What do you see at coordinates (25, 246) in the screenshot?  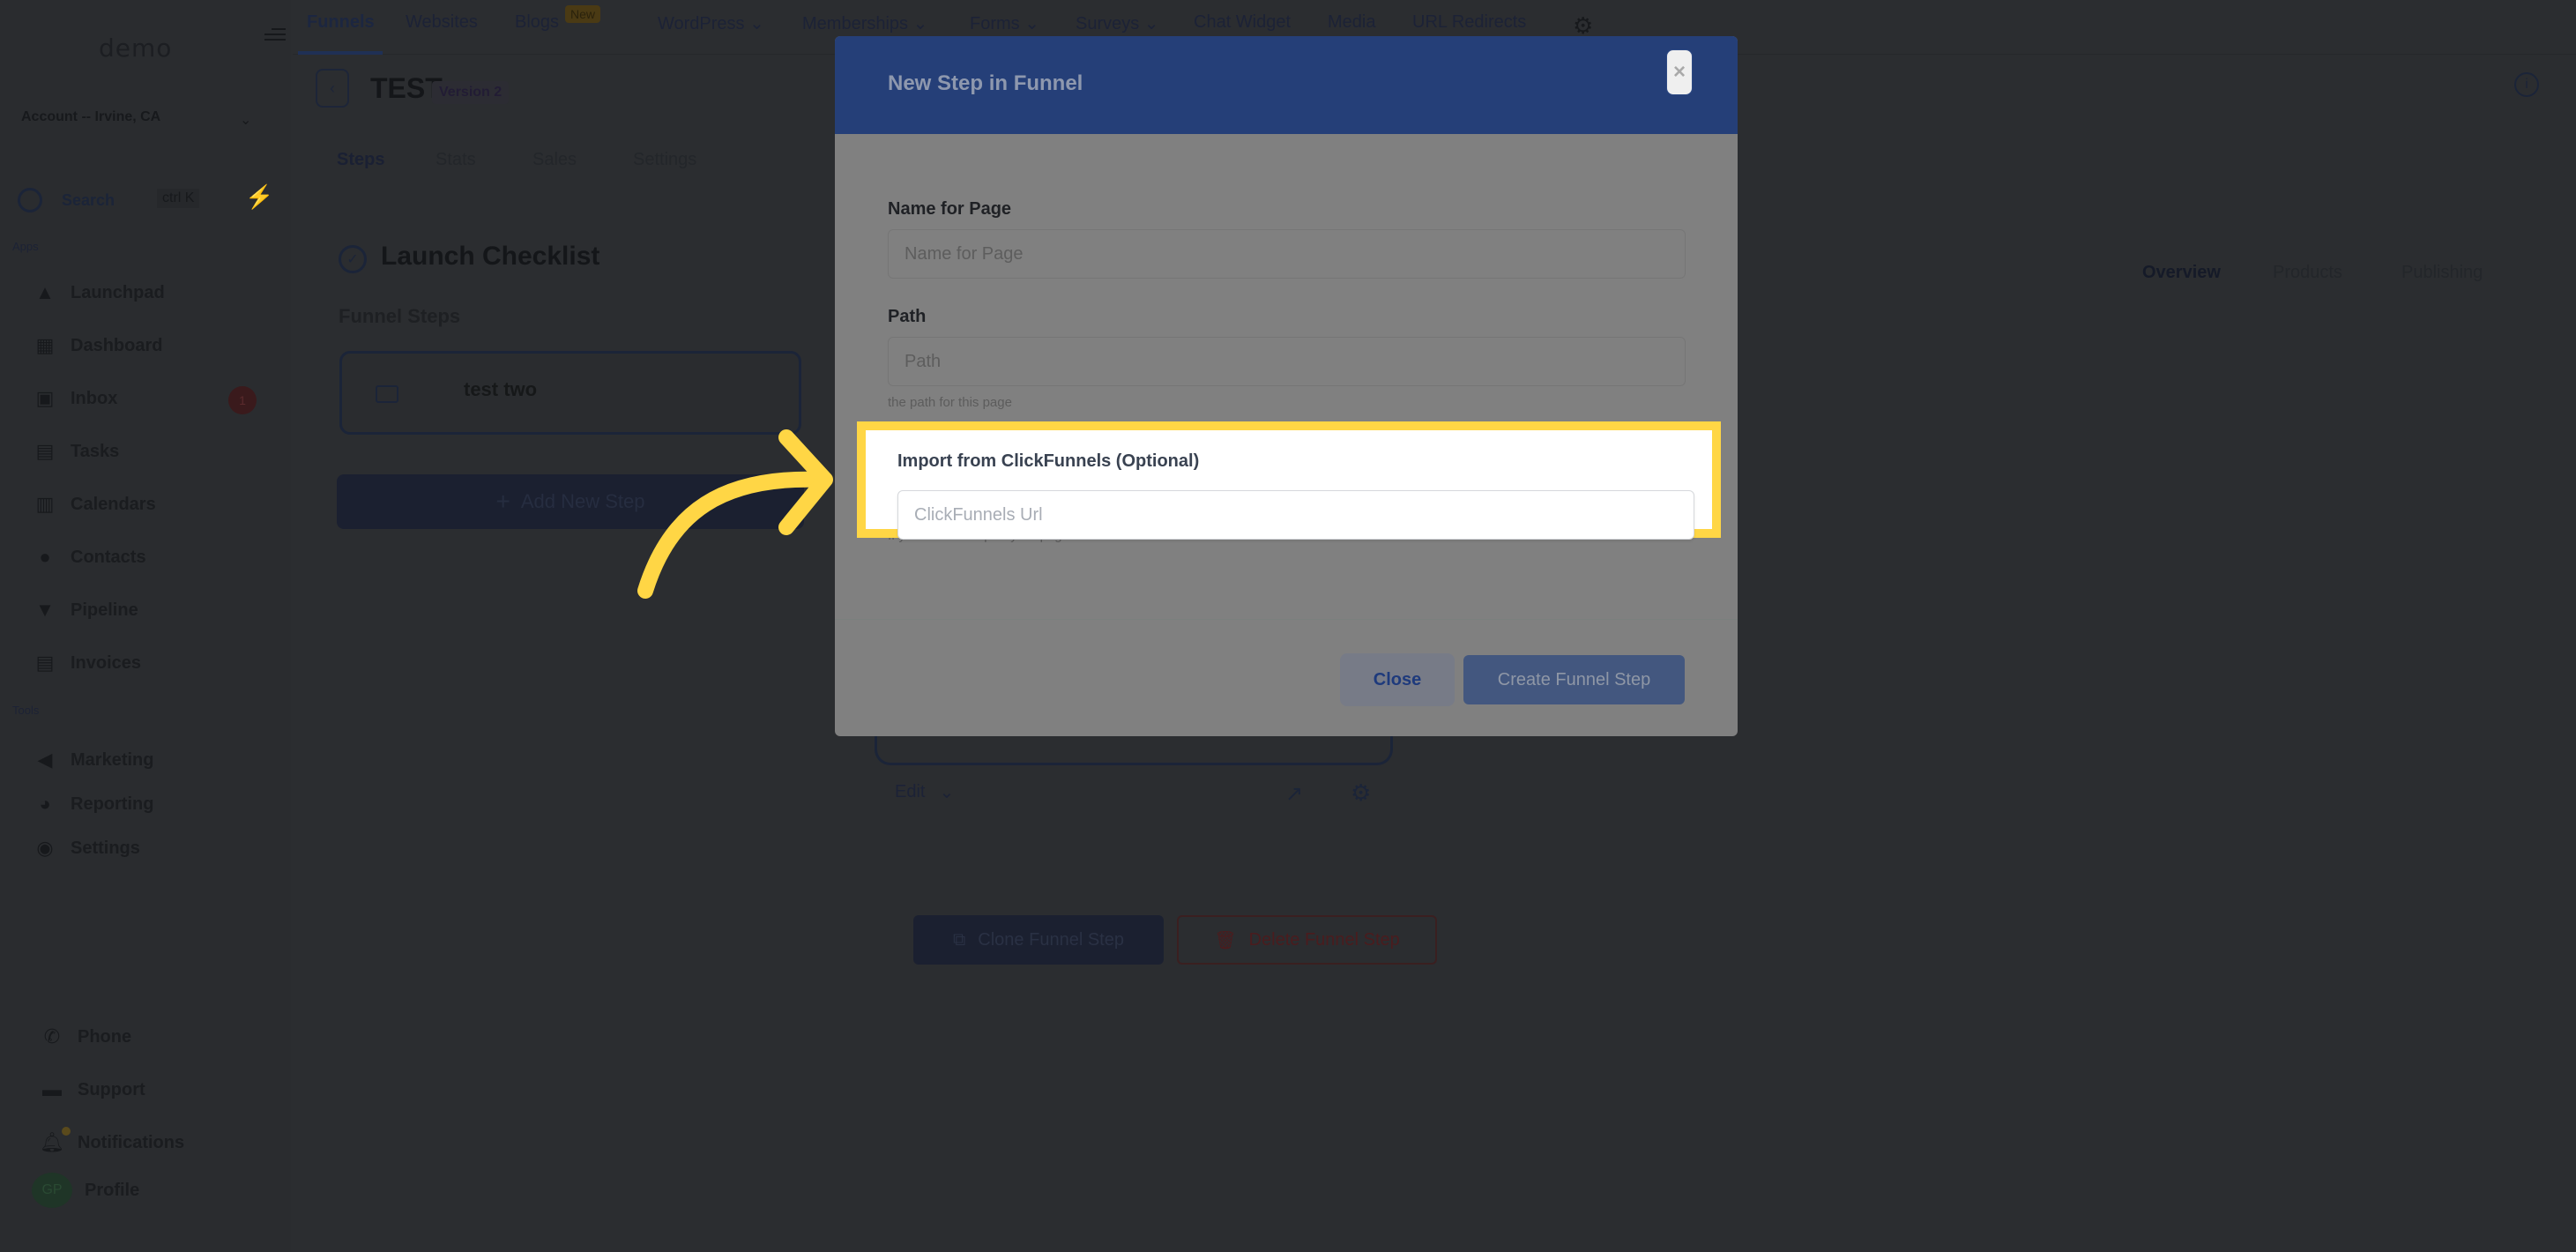 I see `apps-section-label: Apps` at bounding box center [25, 246].